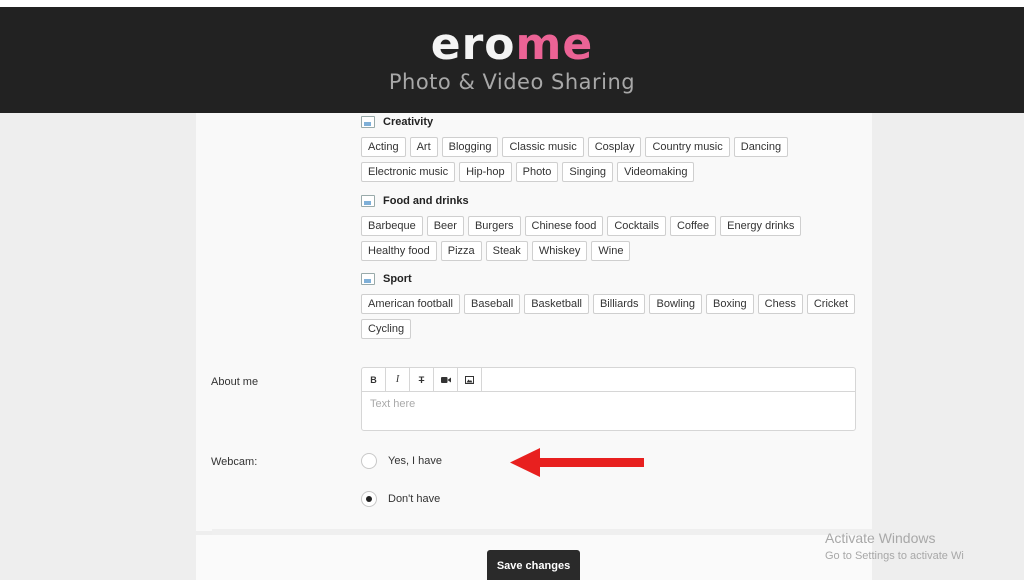 The image size is (1024, 580). Describe the element at coordinates (369, 461) in the screenshot. I see `radio-button-unchecked` at that location.